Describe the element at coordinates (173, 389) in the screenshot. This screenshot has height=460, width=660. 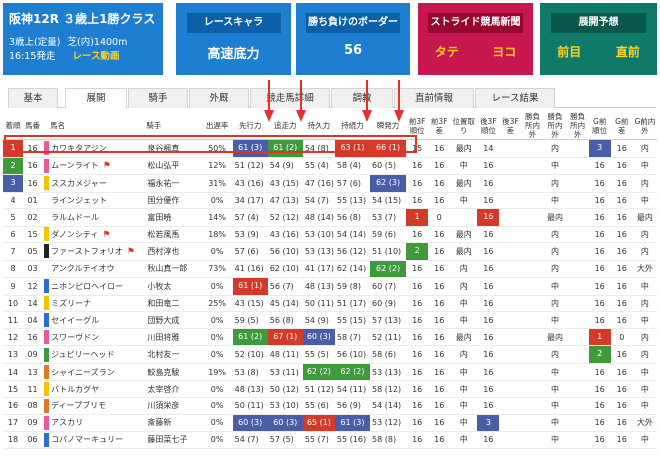
I see `jockey-cell: 太宰啓介` at that location.